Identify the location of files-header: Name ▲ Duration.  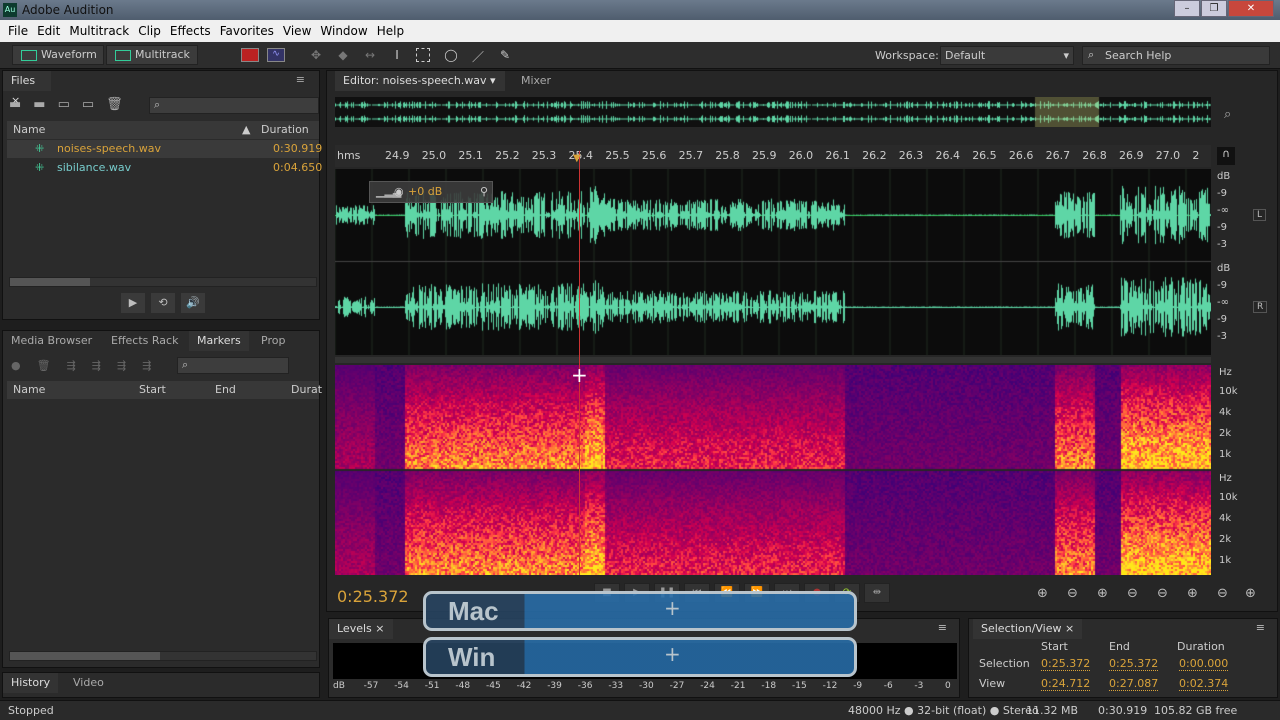
(163, 130).